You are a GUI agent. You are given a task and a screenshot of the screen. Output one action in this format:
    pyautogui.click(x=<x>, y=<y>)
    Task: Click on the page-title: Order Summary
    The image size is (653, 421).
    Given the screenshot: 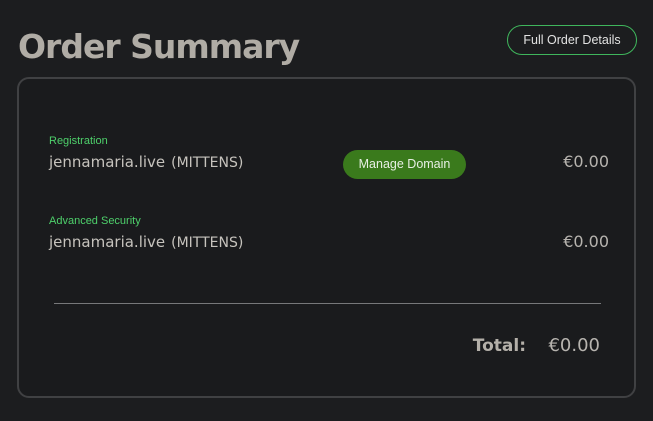 What is the action you would take?
    pyautogui.click(x=159, y=46)
    